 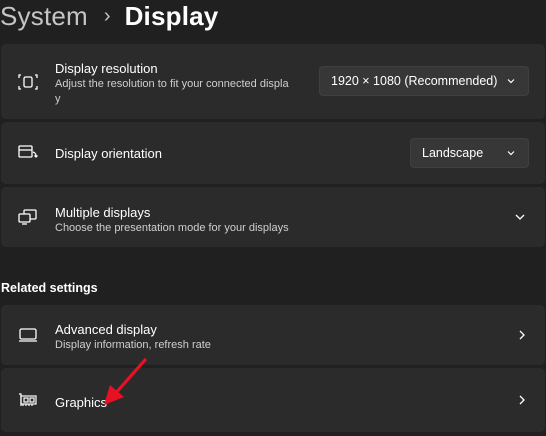 I want to click on display-resolution-subtitle-line2: y, so click(x=58, y=99).